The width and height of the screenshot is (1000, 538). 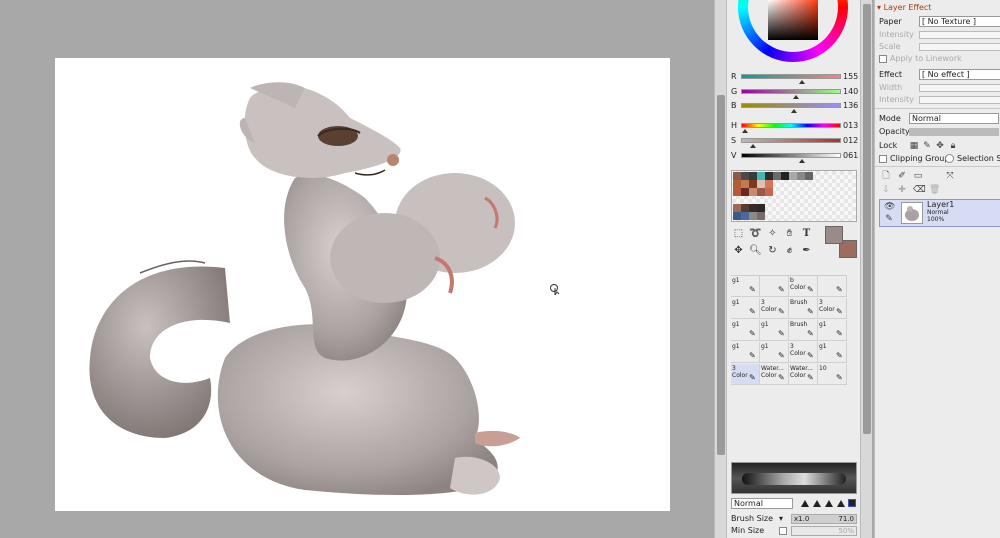 What do you see at coordinates (959, 35) in the screenshot?
I see `intensity-slider` at bounding box center [959, 35].